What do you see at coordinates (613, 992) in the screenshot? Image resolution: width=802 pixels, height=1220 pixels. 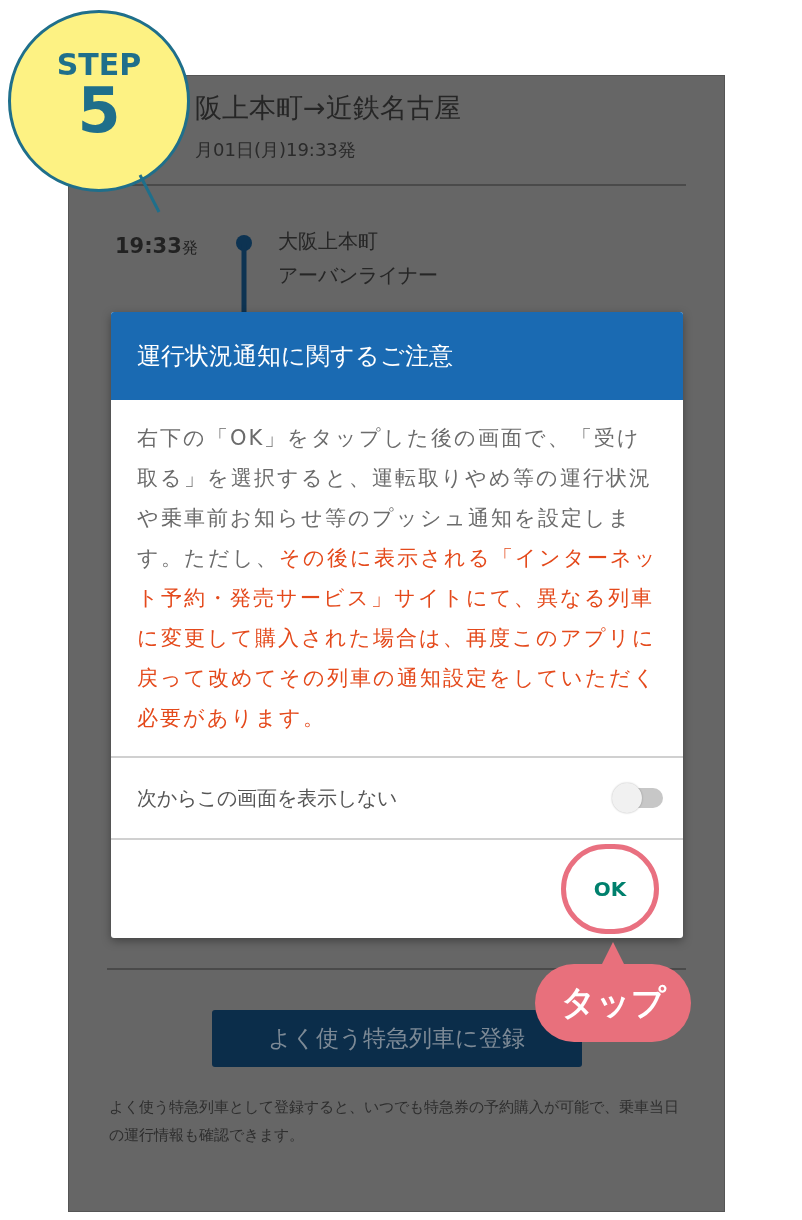 I see `tap-callout: タップ` at bounding box center [613, 992].